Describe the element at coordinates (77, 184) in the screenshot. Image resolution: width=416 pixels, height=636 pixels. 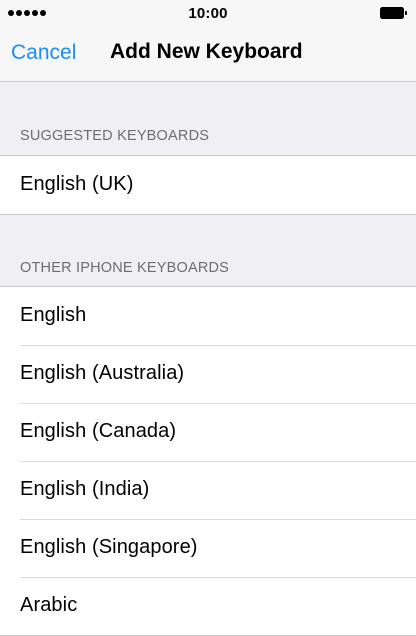
I see `keyboard-label: English (UK)` at that location.